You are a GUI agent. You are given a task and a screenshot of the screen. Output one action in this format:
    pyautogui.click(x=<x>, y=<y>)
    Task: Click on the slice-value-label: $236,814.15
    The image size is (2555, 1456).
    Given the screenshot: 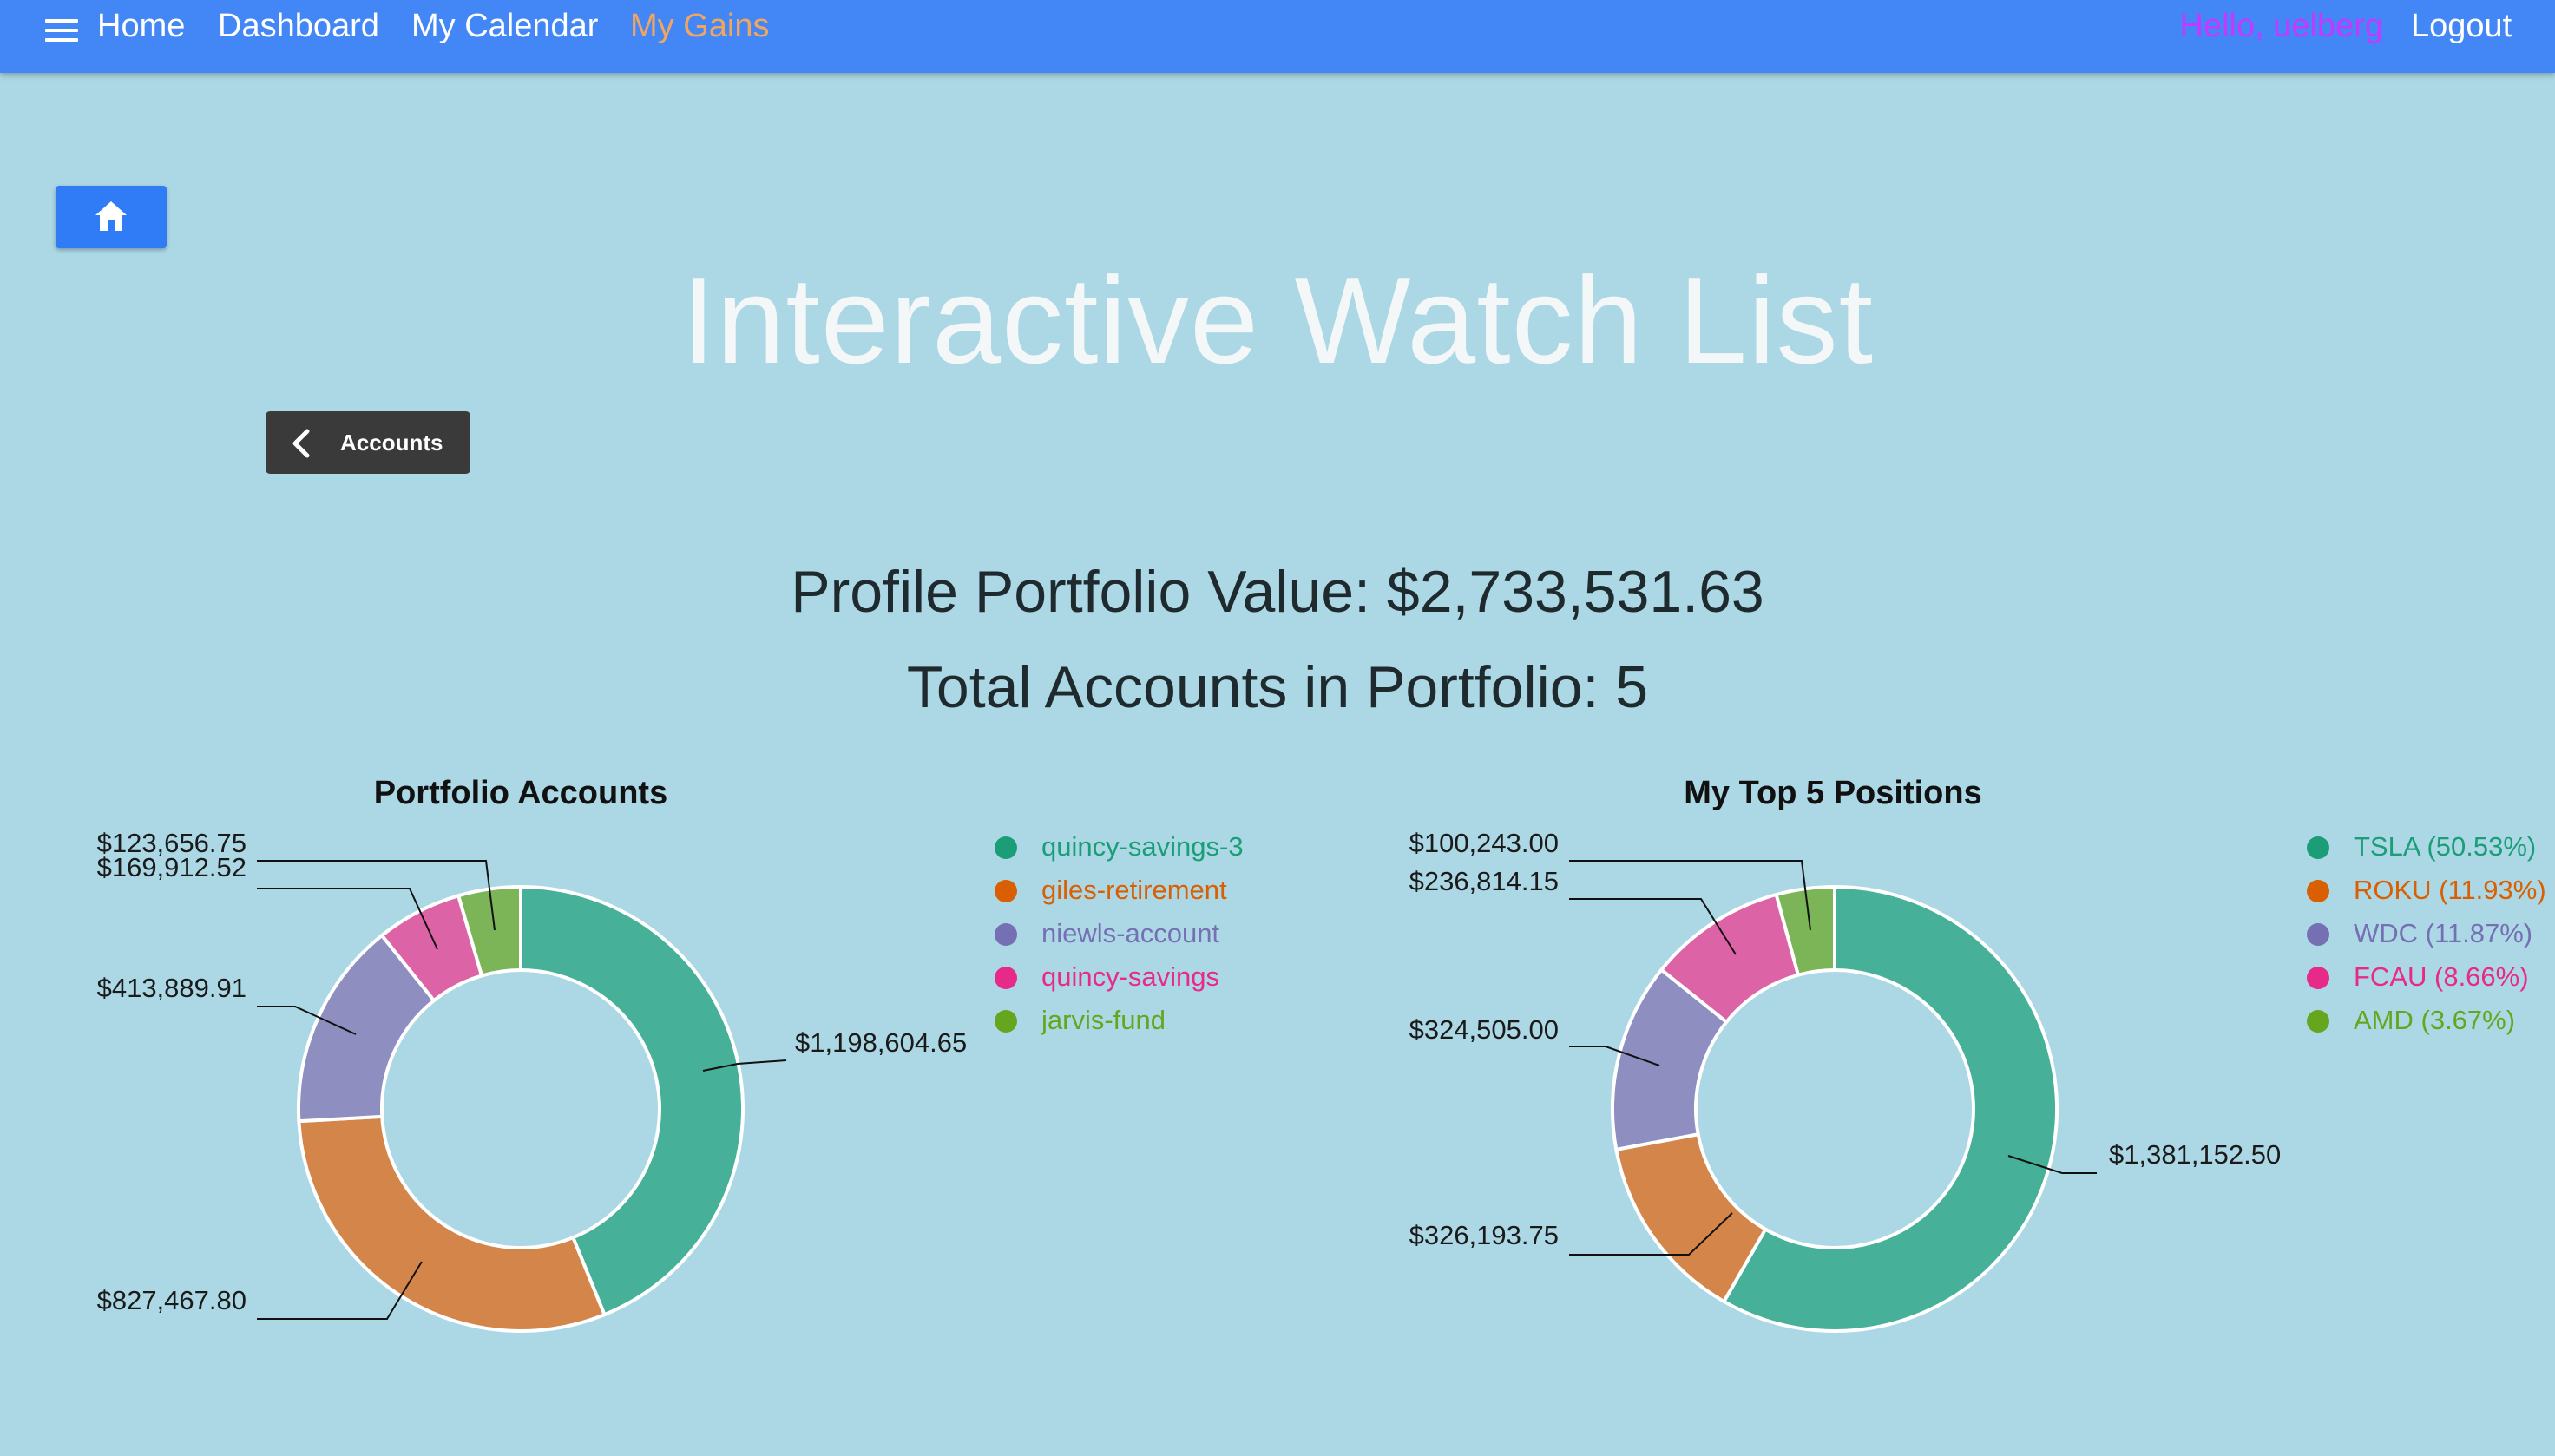 What is the action you would take?
    pyautogui.click(x=1484, y=881)
    